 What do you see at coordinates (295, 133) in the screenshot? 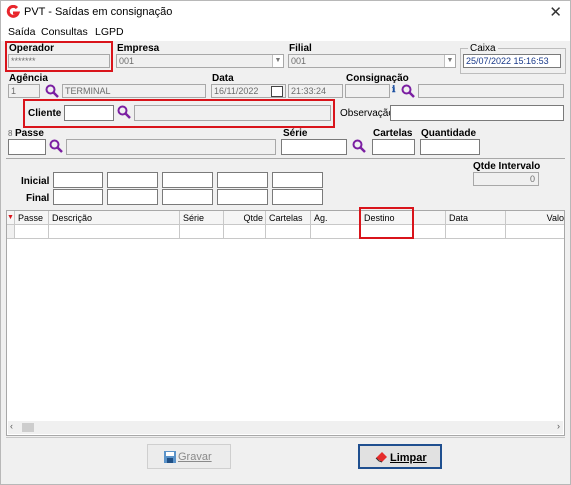
I see `serie-label: Série` at bounding box center [295, 133].